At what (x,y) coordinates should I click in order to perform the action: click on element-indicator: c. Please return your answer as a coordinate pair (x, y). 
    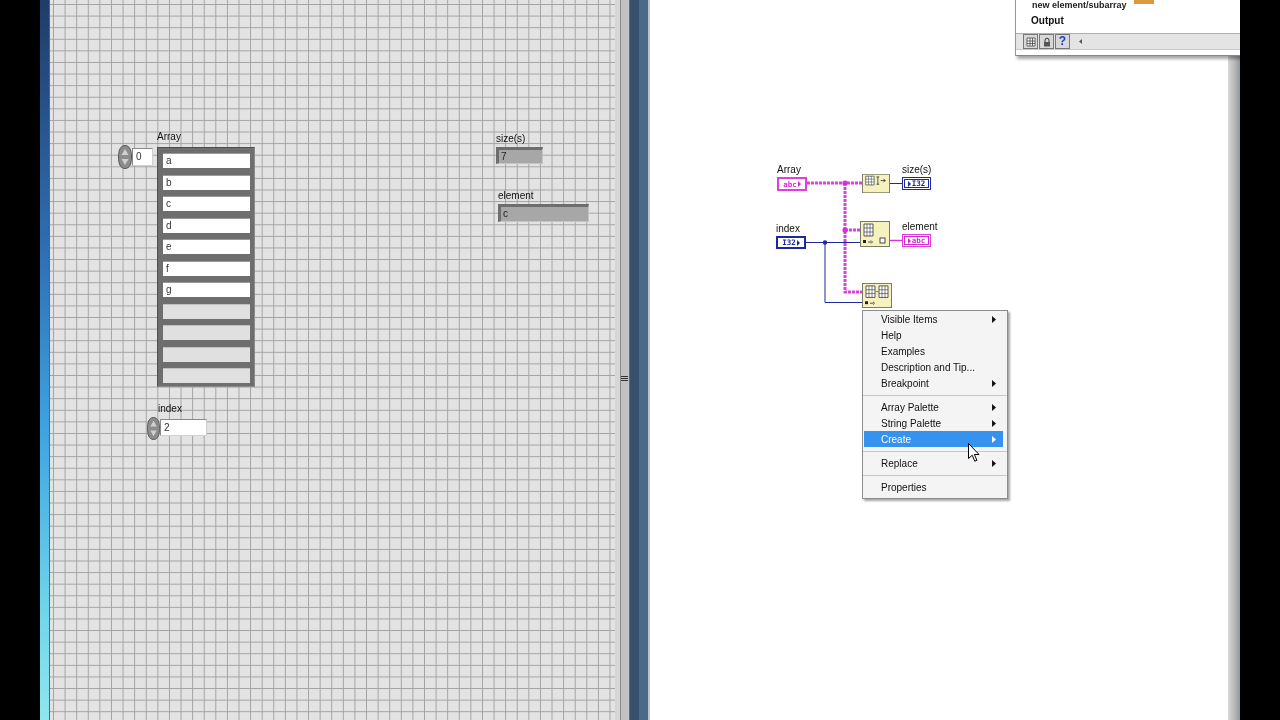
    Looking at the image, I should click on (543, 213).